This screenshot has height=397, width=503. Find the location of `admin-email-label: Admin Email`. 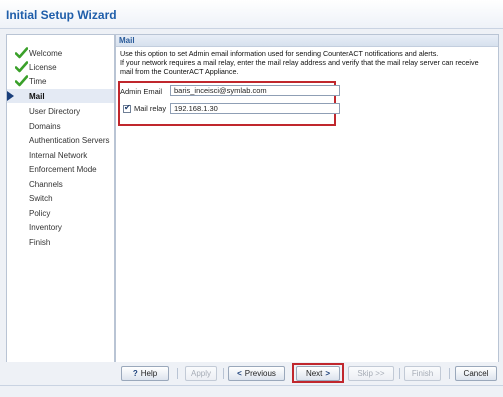

admin-email-label: Admin Email is located at coordinates (141, 91).